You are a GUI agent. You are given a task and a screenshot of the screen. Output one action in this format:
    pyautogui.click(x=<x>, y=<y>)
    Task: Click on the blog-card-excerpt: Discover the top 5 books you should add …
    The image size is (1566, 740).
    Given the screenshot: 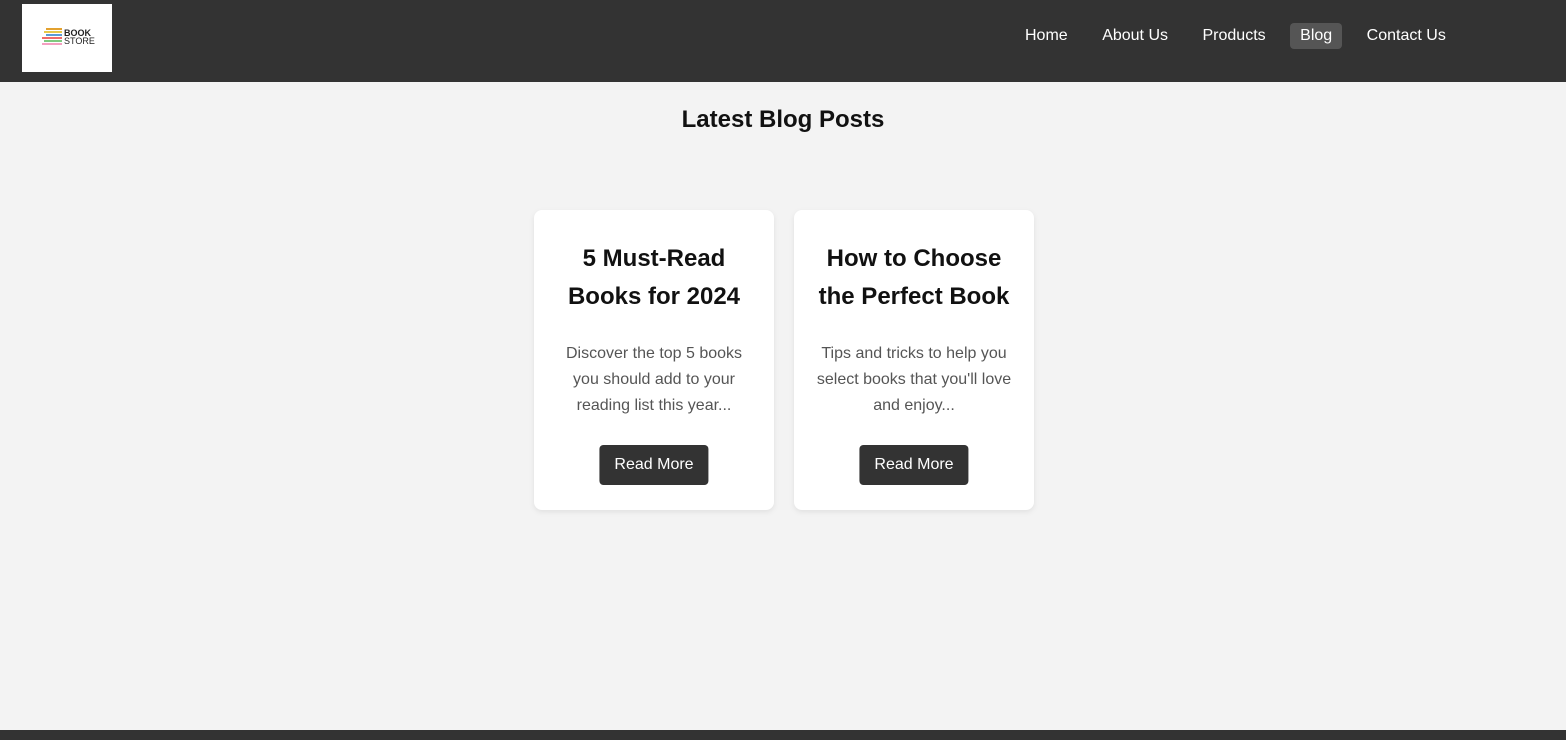 What is the action you would take?
    pyautogui.click(x=654, y=379)
    